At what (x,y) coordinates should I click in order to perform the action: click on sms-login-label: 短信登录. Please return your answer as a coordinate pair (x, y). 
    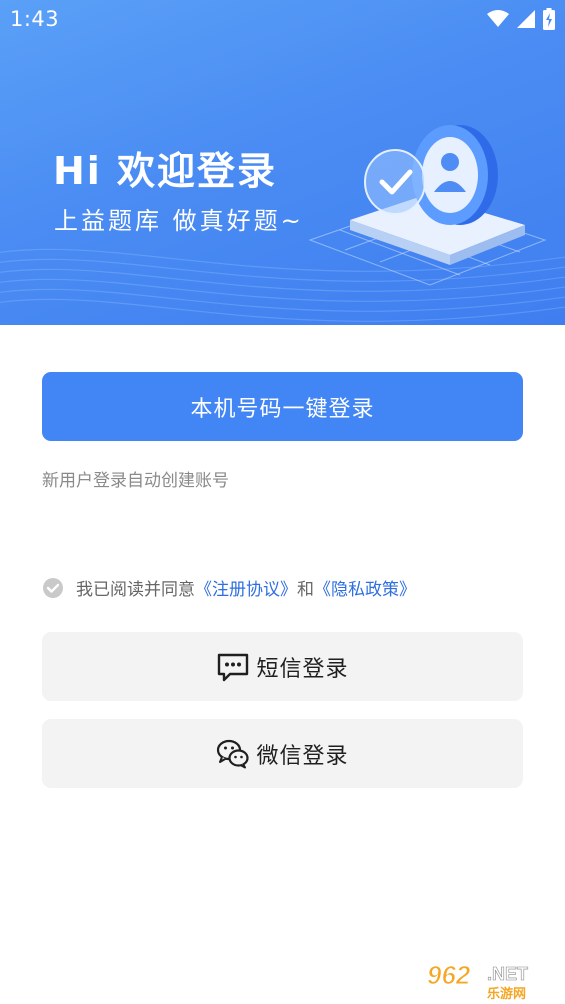
    Looking at the image, I should click on (302, 669).